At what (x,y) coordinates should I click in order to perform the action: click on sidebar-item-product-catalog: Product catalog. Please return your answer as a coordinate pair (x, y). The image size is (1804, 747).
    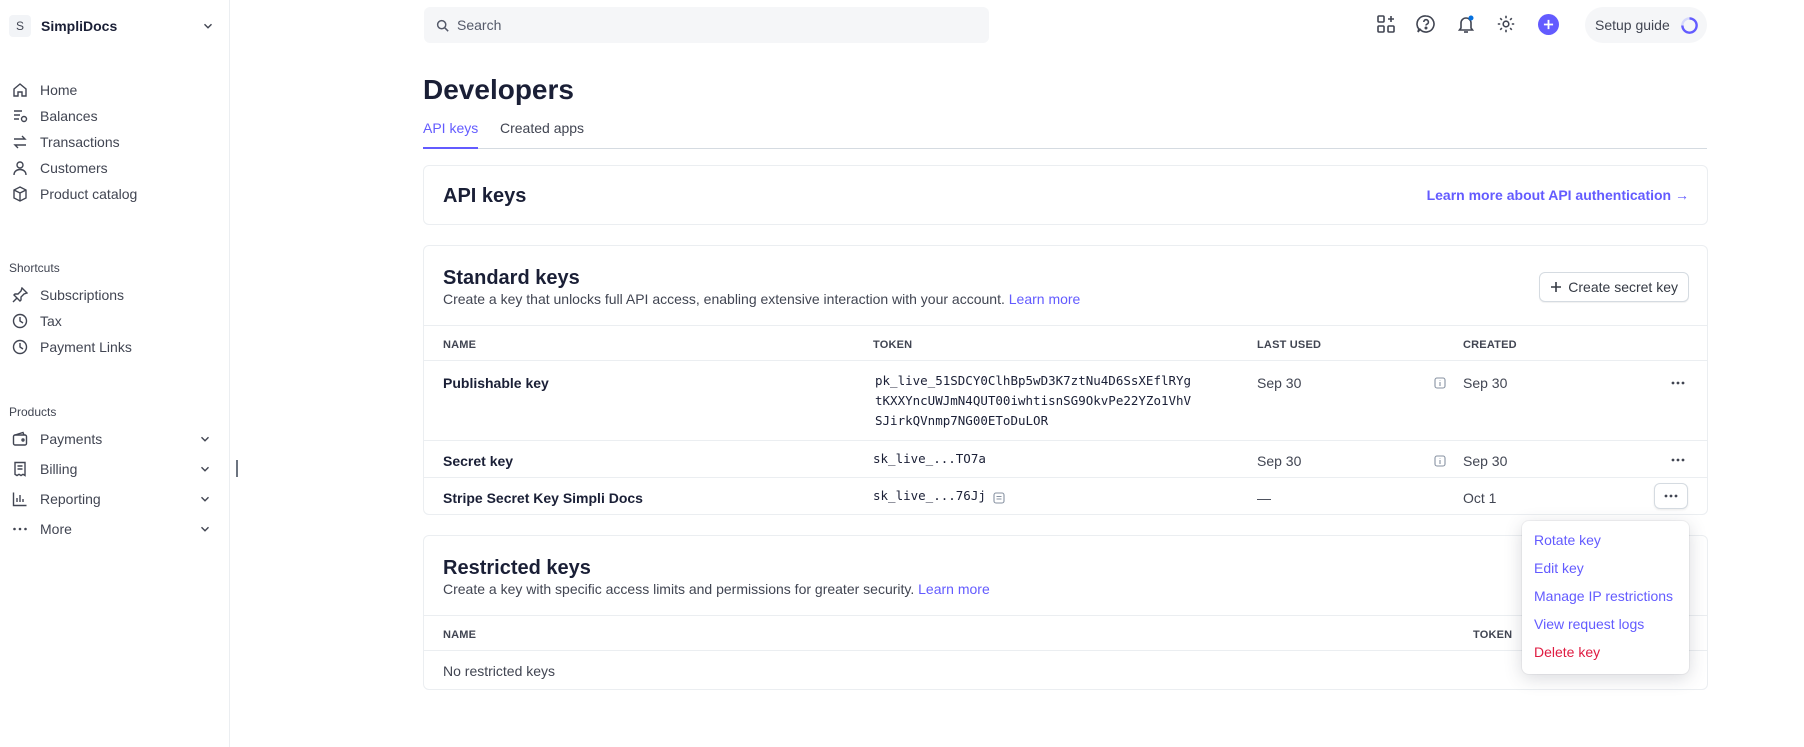
    Looking at the image, I should click on (112, 194).